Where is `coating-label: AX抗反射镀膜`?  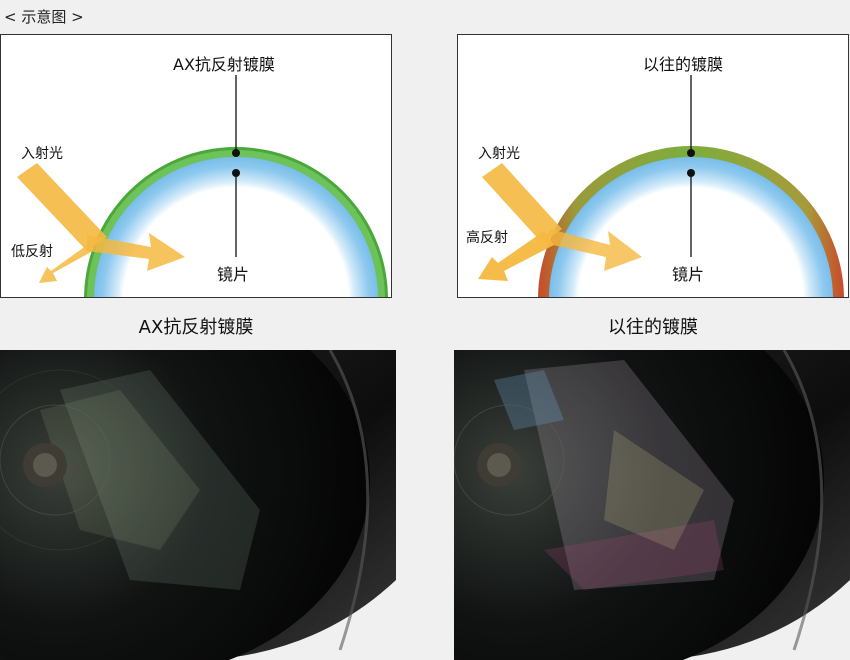 coating-label: AX抗反射镀膜 is located at coordinates (224, 64).